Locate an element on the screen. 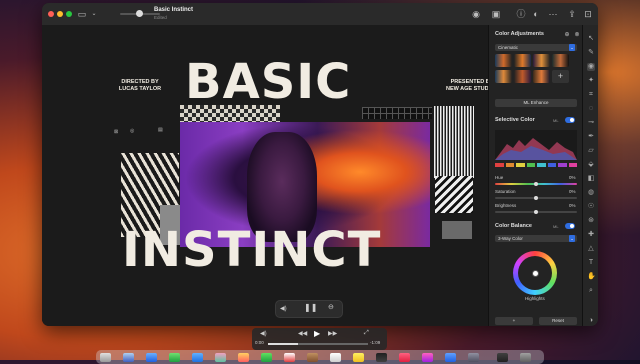 This screenshot has width=640, height=364. text-icon: T is located at coordinates (591, 263).